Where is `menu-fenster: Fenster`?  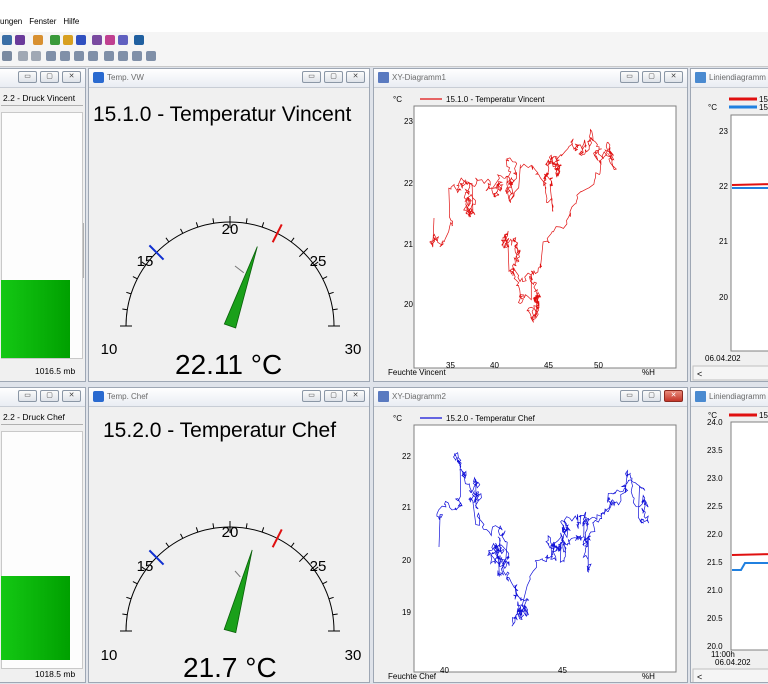 menu-fenster: Fenster is located at coordinates (42, 24).